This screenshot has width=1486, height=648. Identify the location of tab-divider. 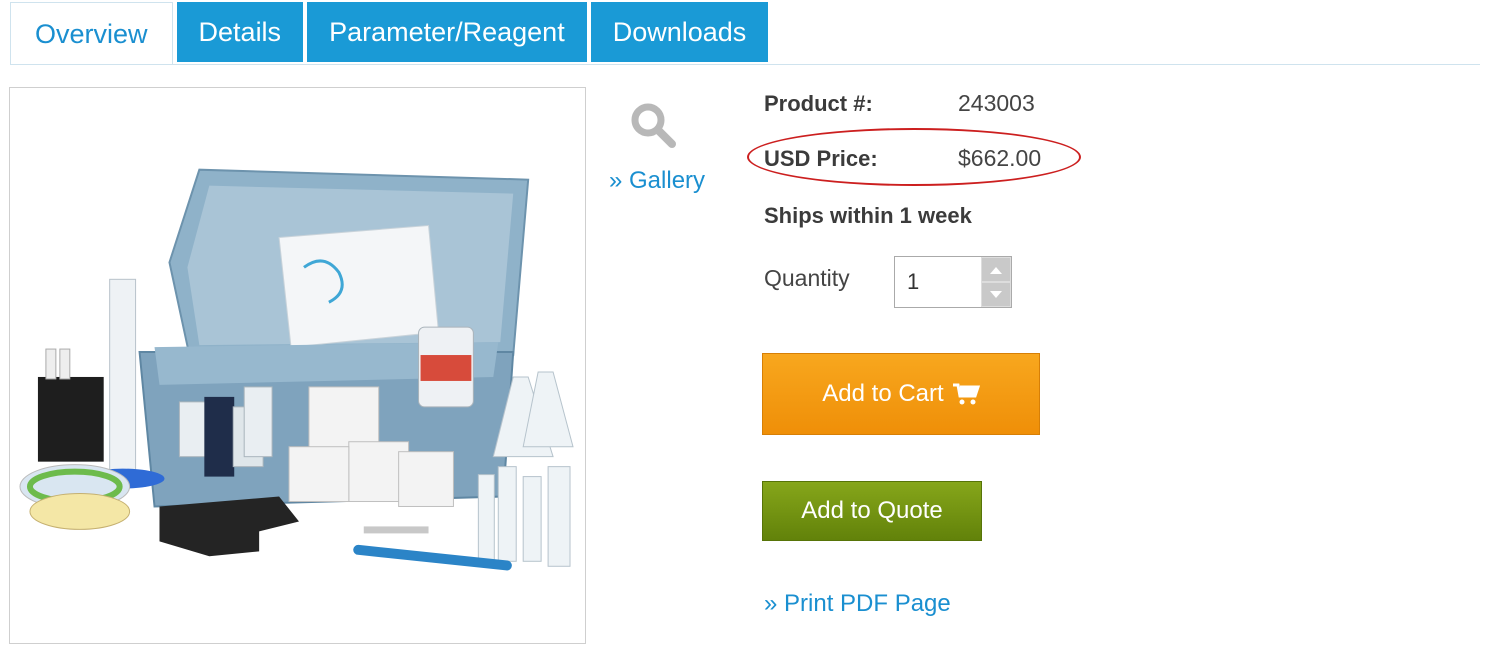
(745, 64).